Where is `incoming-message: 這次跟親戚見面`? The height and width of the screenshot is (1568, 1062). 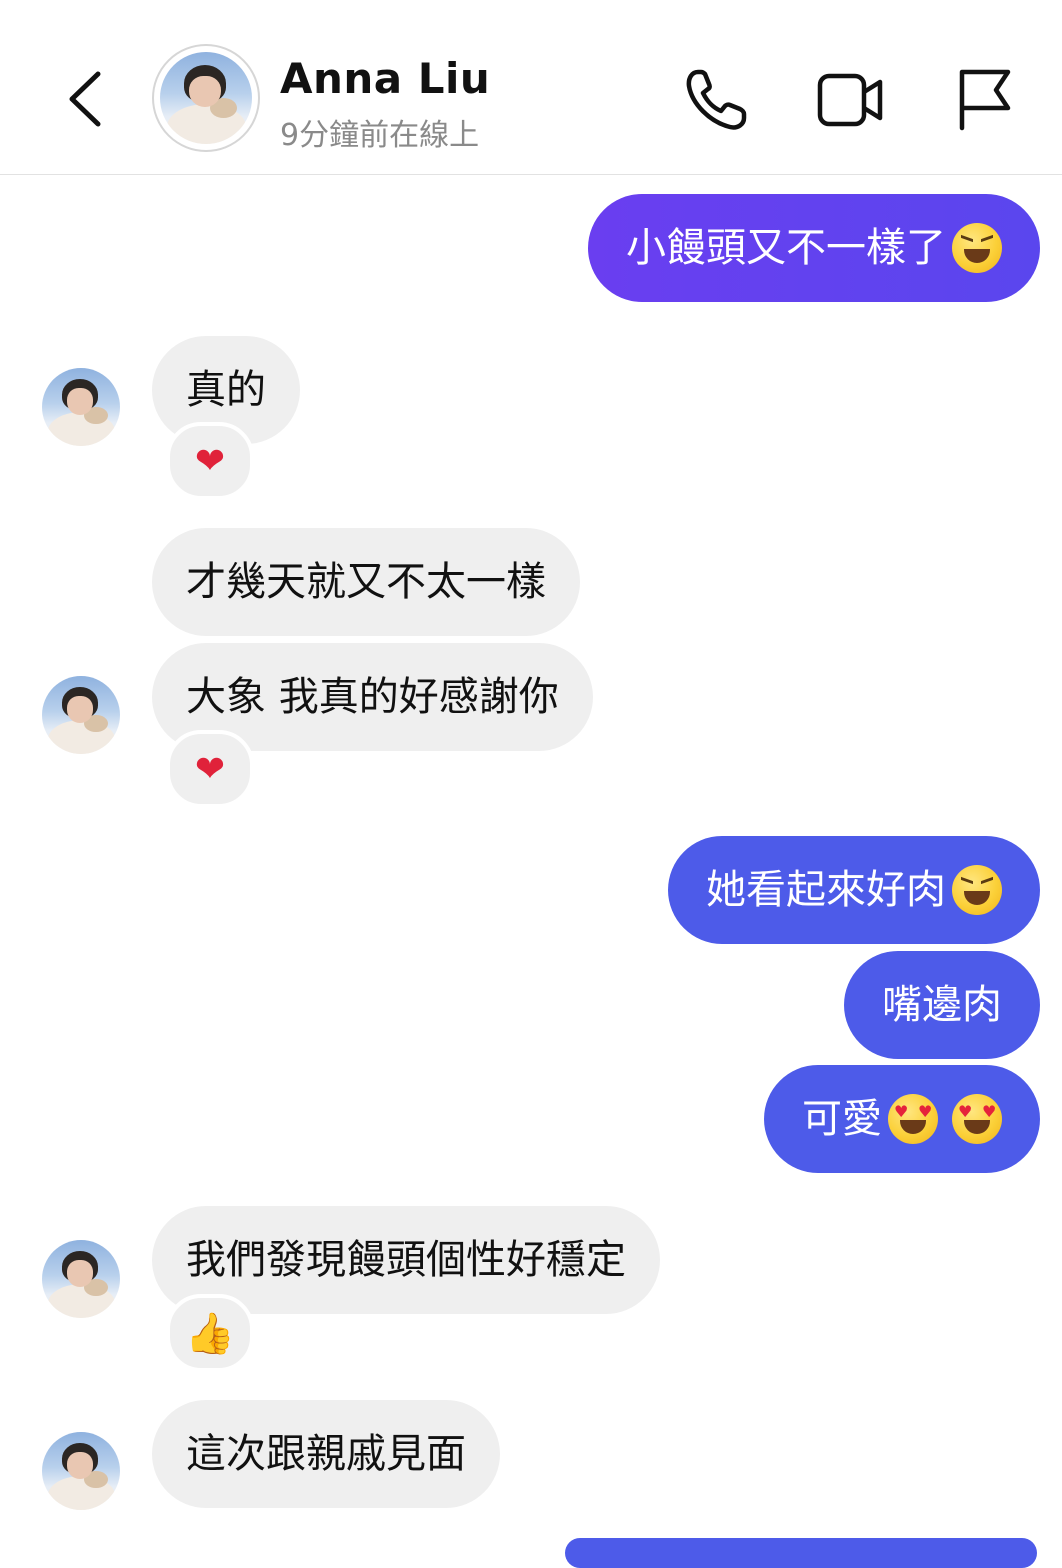 incoming-message: 這次跟親戚見面 is located at coordinates (326, 1454).